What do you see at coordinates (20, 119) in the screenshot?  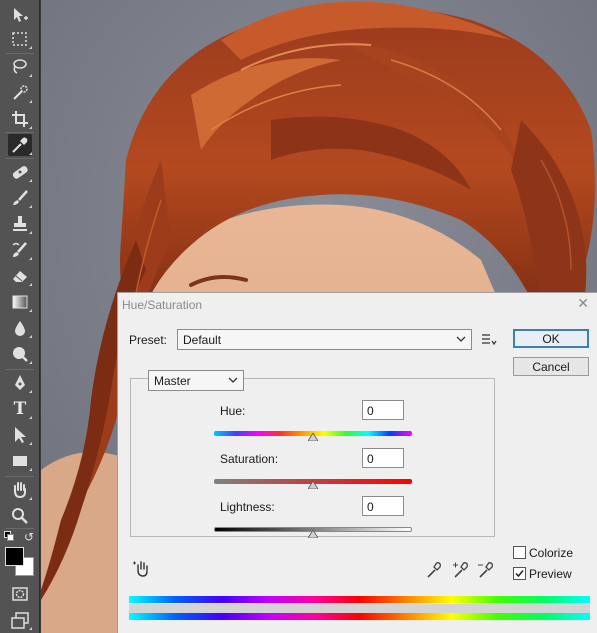 I see `crop-tool-icon` at bounding box center [20, 119].